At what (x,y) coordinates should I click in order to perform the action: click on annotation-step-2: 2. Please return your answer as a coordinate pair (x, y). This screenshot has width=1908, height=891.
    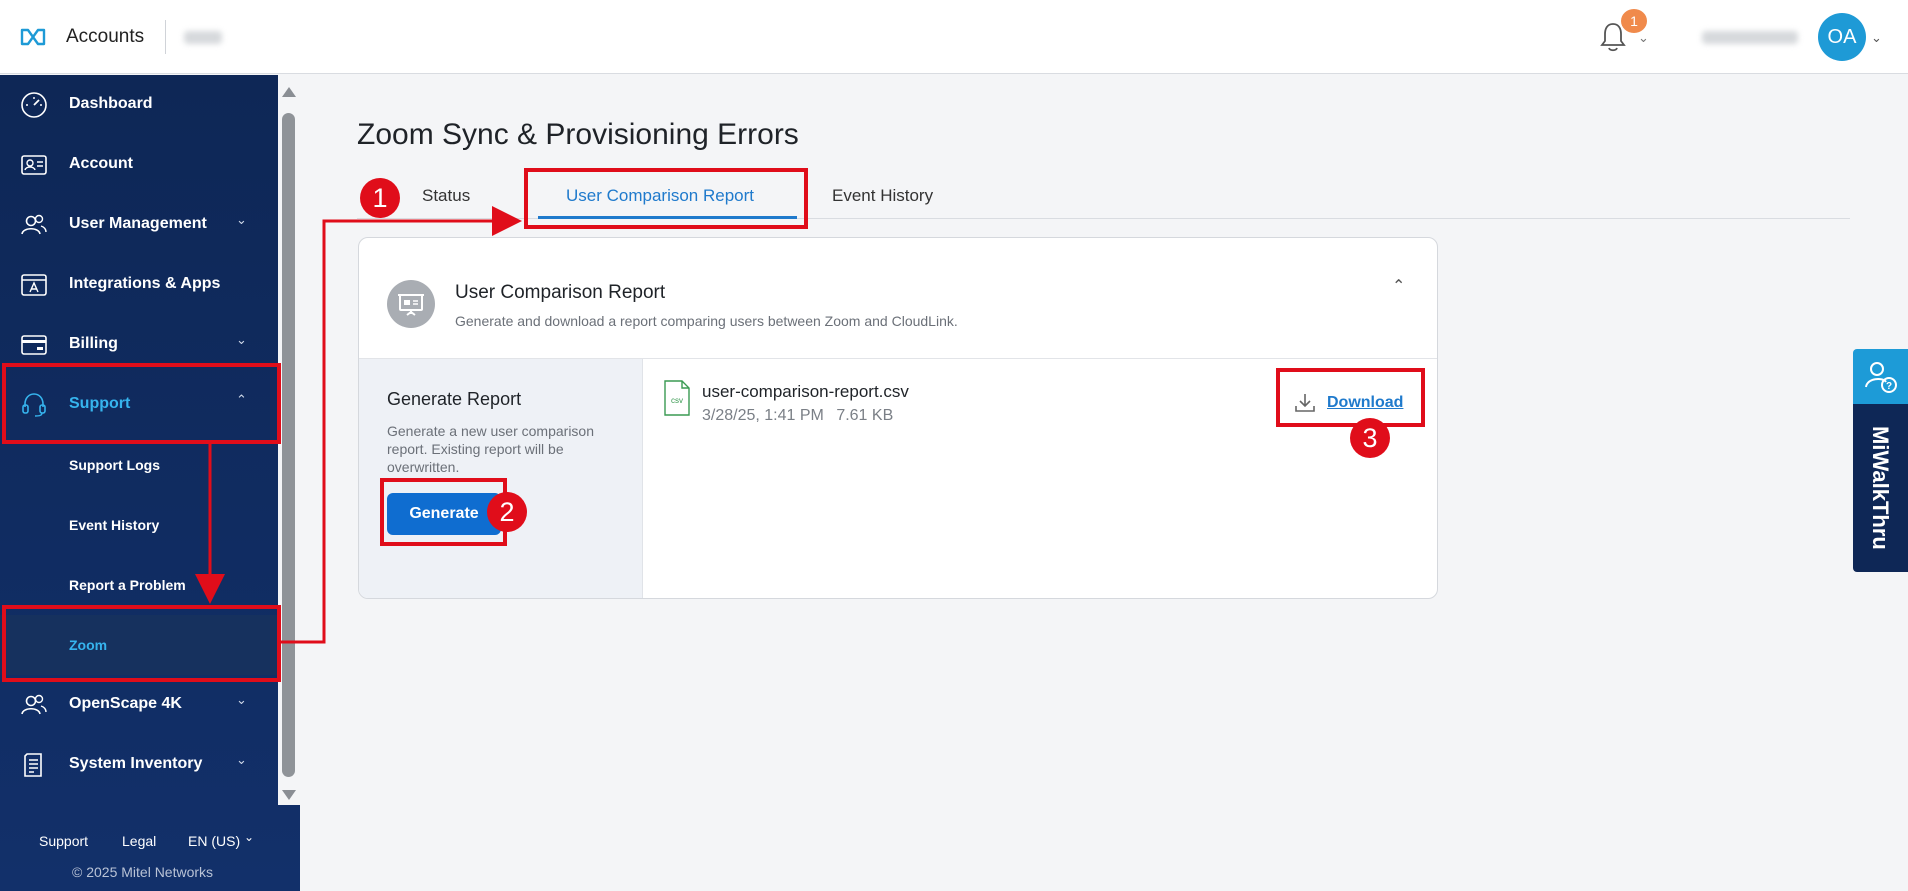
    Looking at the image, I should click on (507, 512).